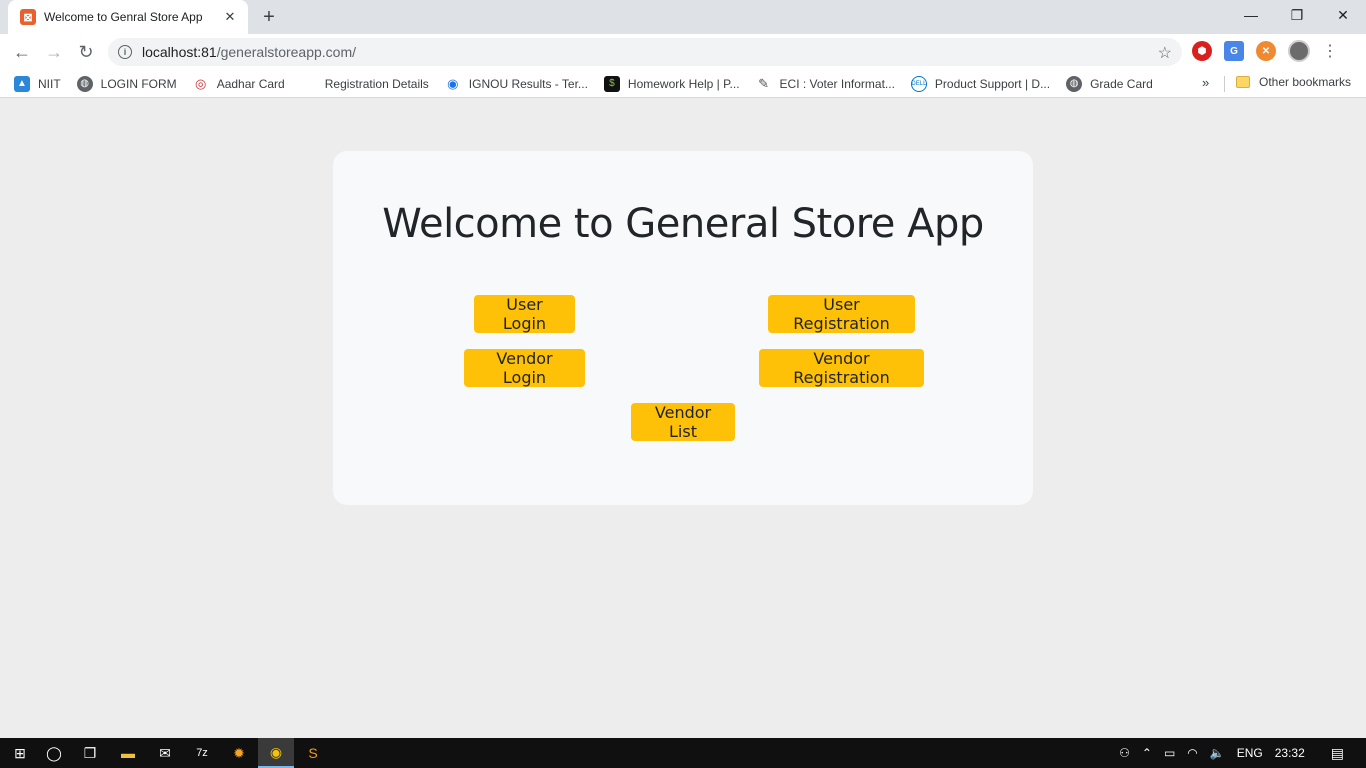 The height and width of the screenshot is (768, 1366). Describe the element at coordinates (1224, 84) in the screenshot. I see `bookmarks-separator` at that location.